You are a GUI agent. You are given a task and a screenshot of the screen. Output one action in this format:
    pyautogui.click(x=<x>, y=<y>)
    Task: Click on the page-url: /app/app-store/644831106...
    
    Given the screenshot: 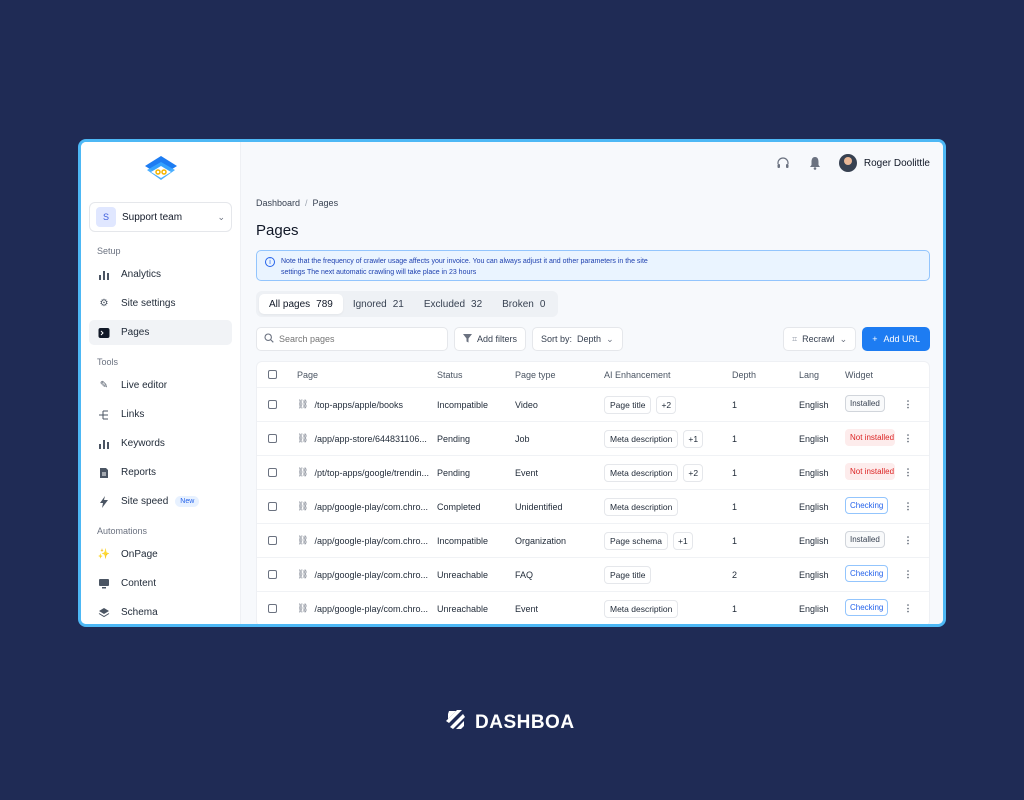 What is the action you would take?
    pyautogui.click(x=370, y=439)
    